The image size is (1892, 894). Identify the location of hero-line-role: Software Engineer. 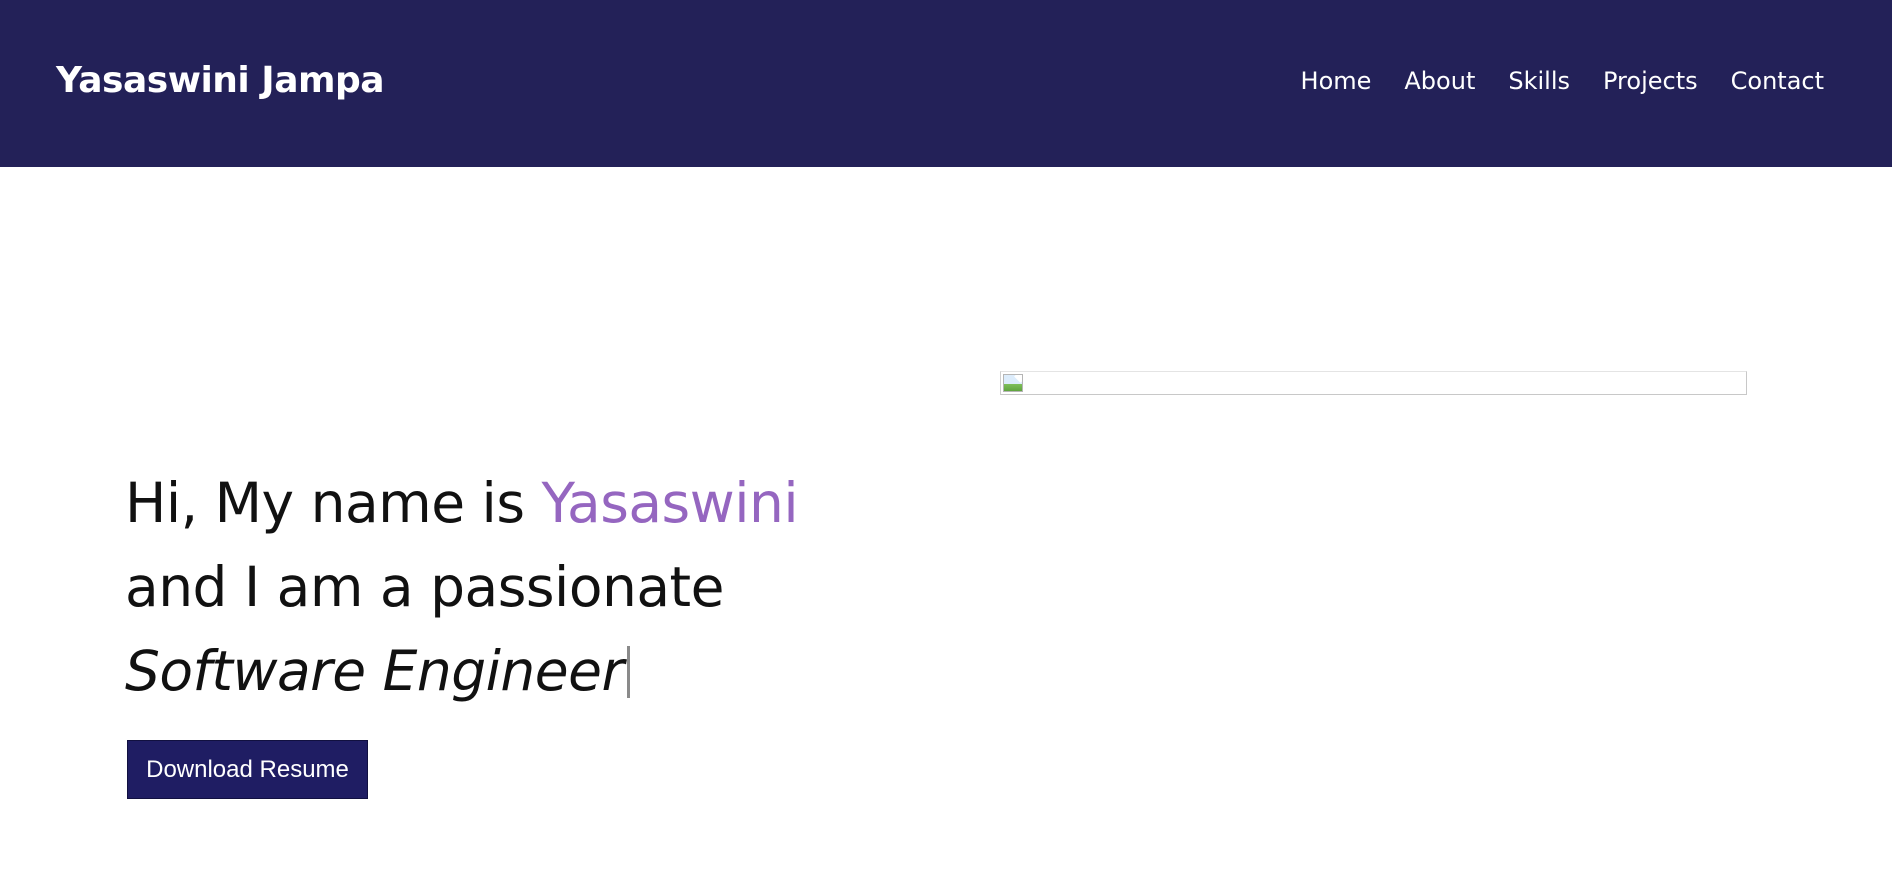
(461, 671).